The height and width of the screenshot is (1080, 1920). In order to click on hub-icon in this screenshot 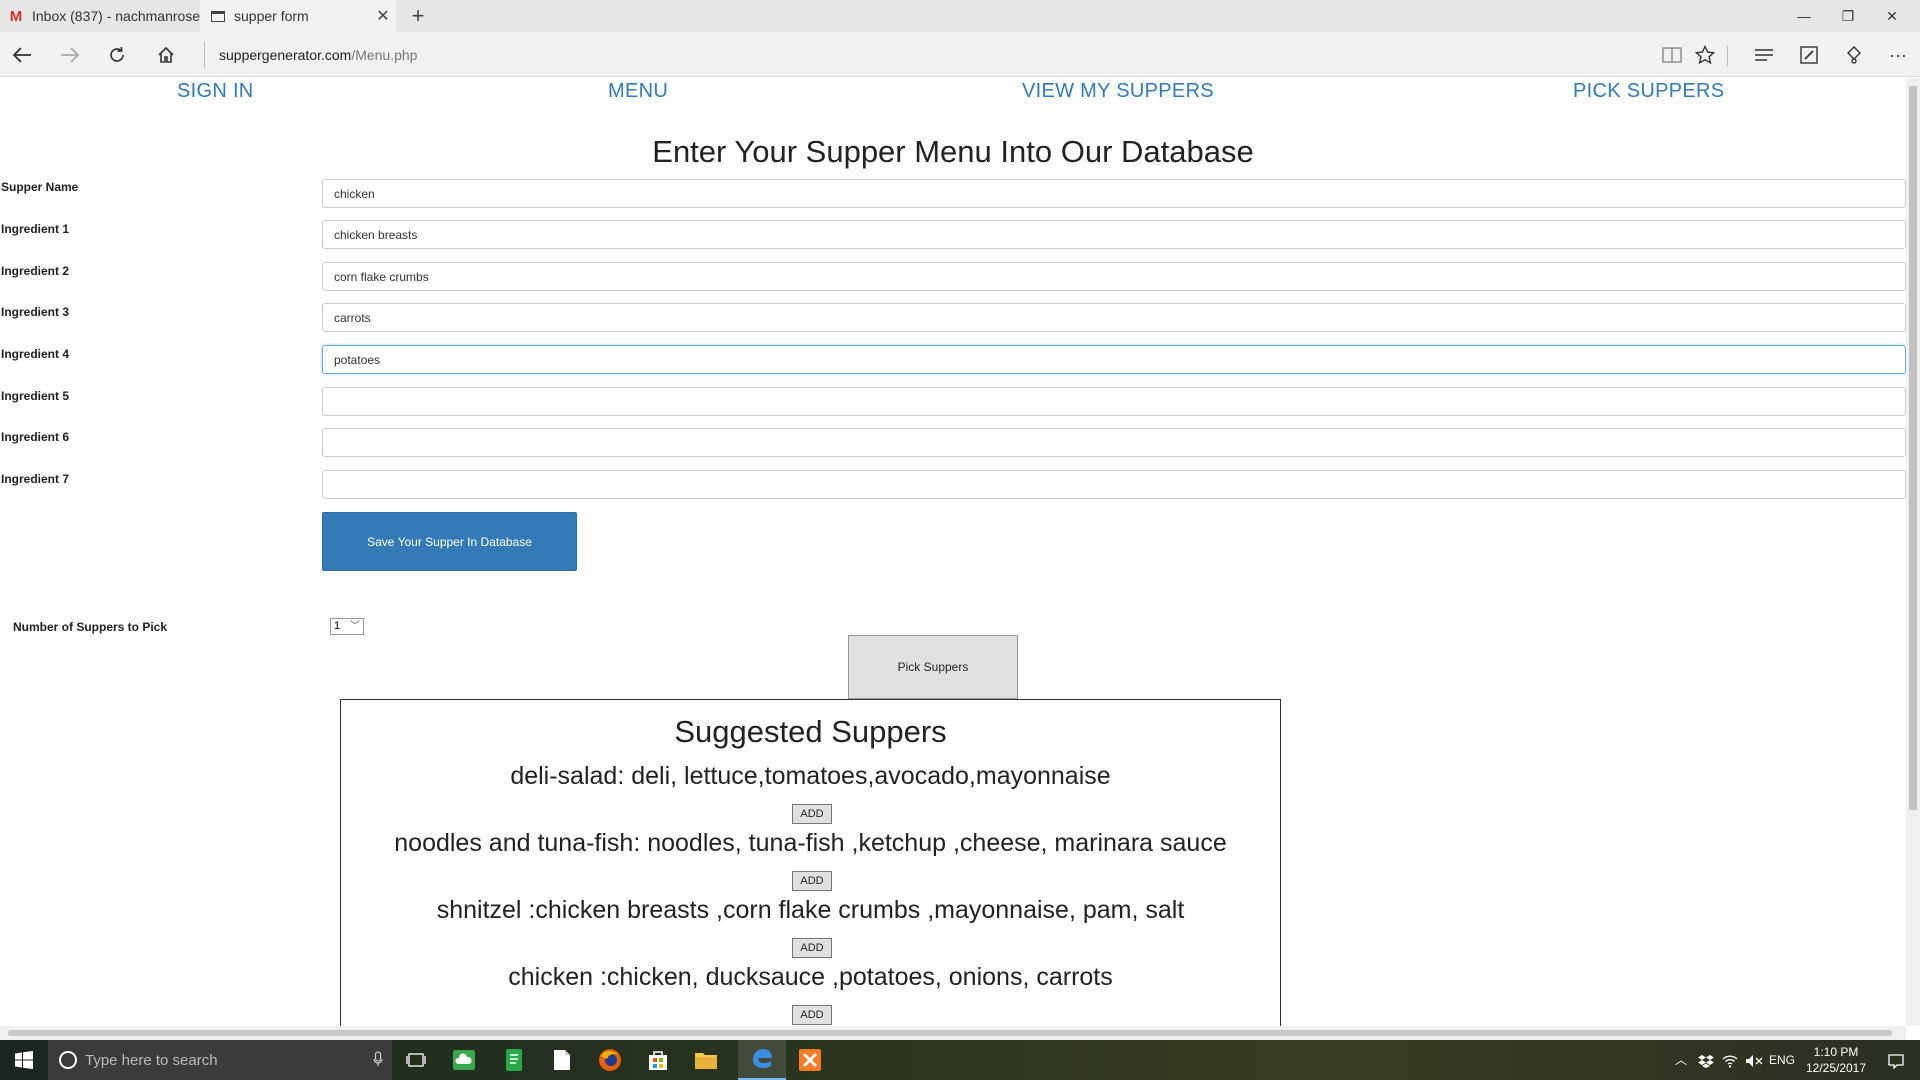, I will do `click(1764, 55)`.